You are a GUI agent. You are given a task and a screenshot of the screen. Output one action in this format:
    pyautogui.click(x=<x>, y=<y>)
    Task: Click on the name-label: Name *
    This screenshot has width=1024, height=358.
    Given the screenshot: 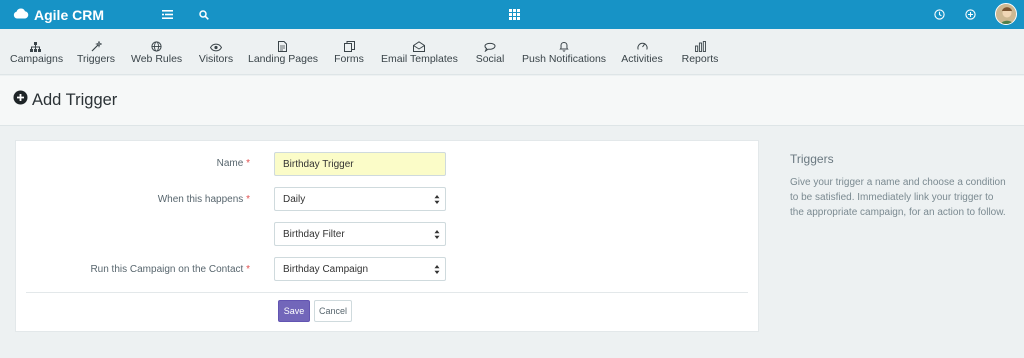 What is the action you would take?
    pyautogui.click(x=233, y=163)
    